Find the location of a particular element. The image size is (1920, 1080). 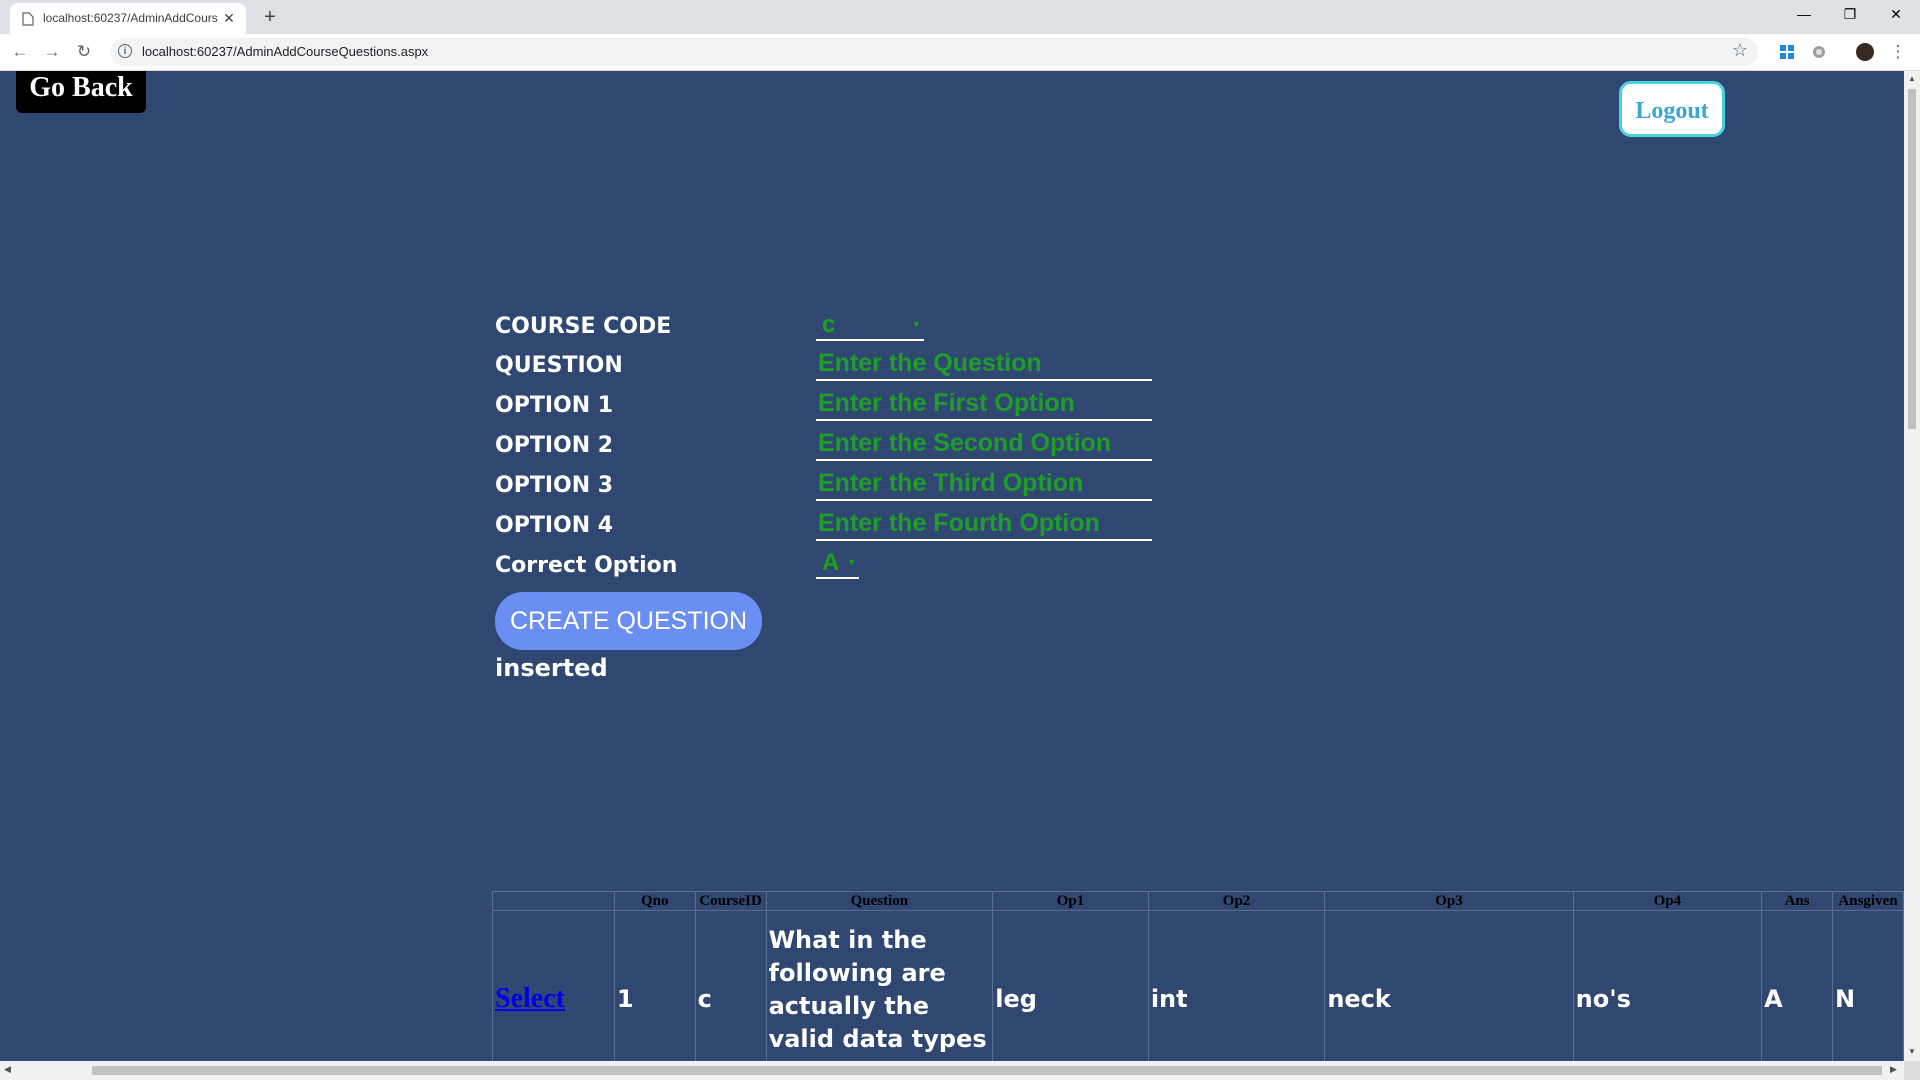

table-header: Ans is located at coordinates (1797, 901).